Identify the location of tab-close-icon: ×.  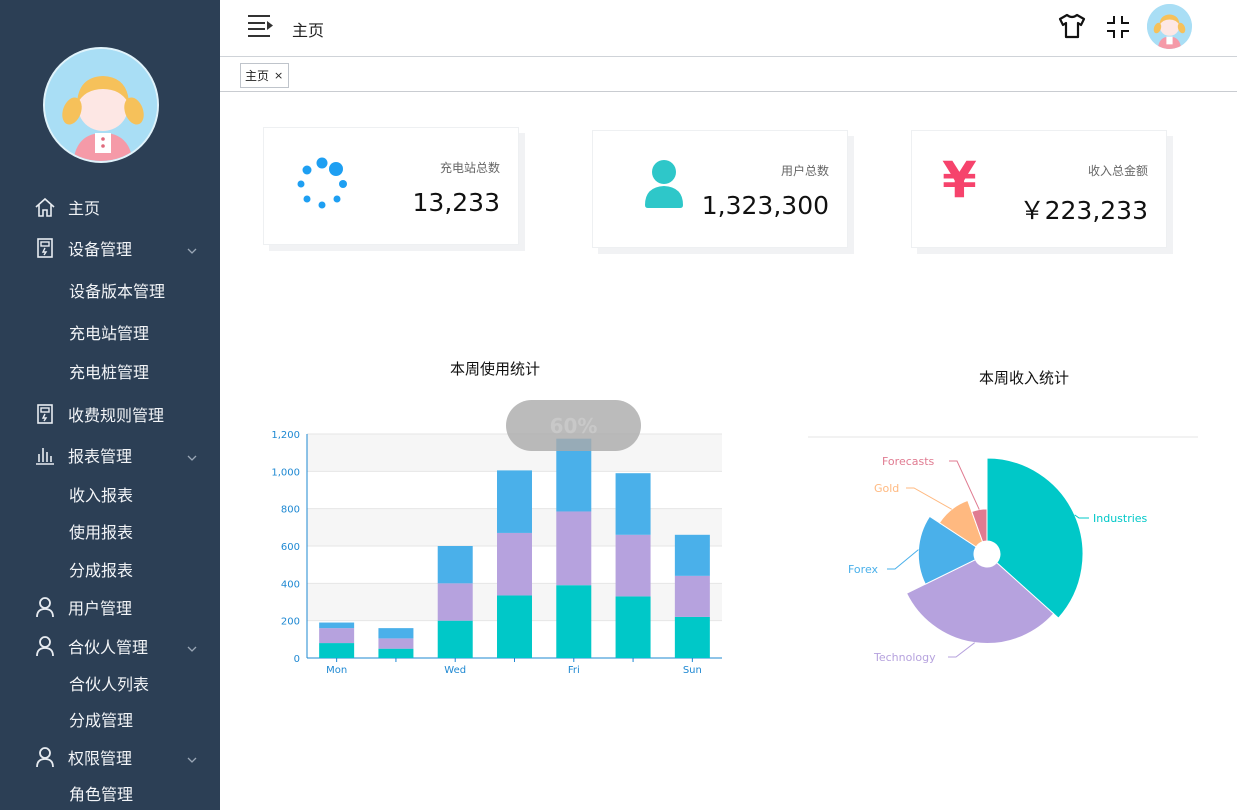
(278, 75).